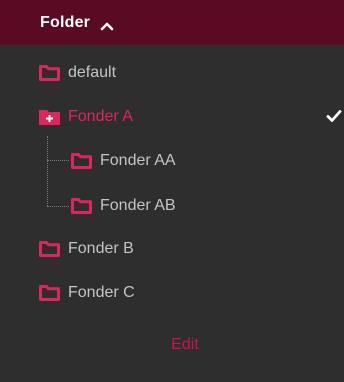  I want to click on folder-label: Fonder A, so click(100, 116).